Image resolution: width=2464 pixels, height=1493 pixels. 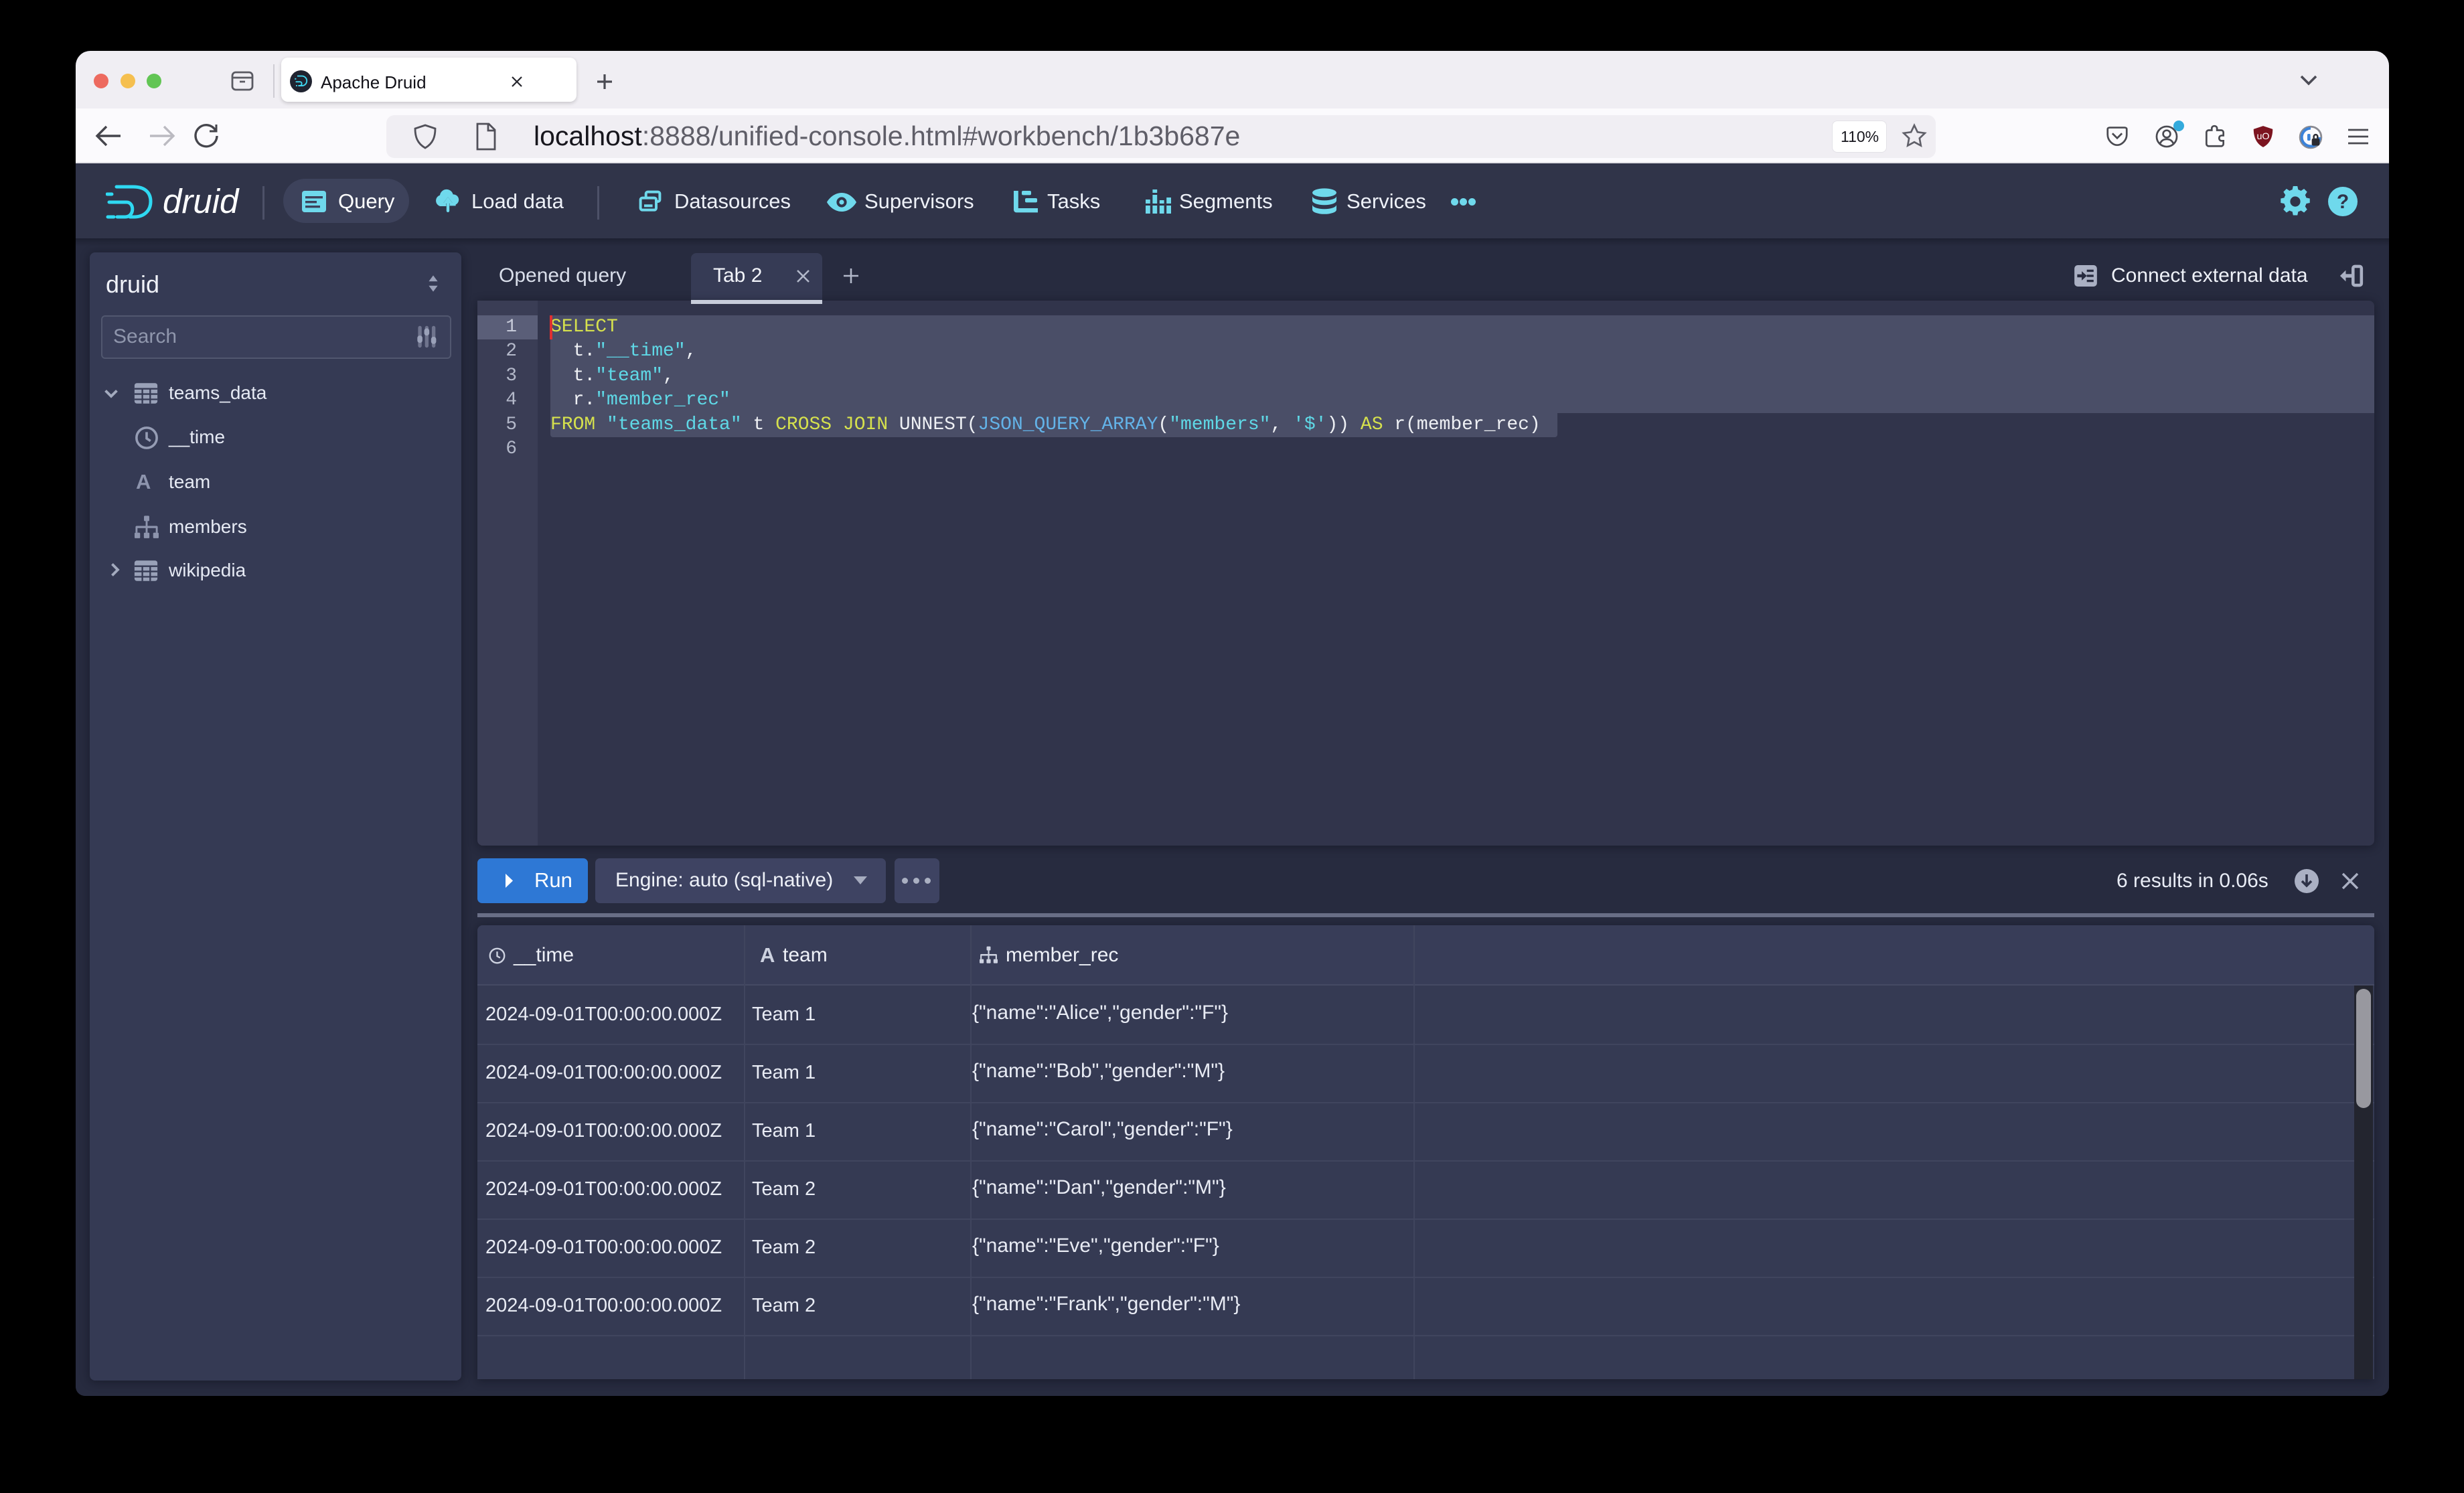 What do you see at coordinates (2262, 136) in the screenshot?
I see `svg-text: uO` at bounding box center [2262, 136].